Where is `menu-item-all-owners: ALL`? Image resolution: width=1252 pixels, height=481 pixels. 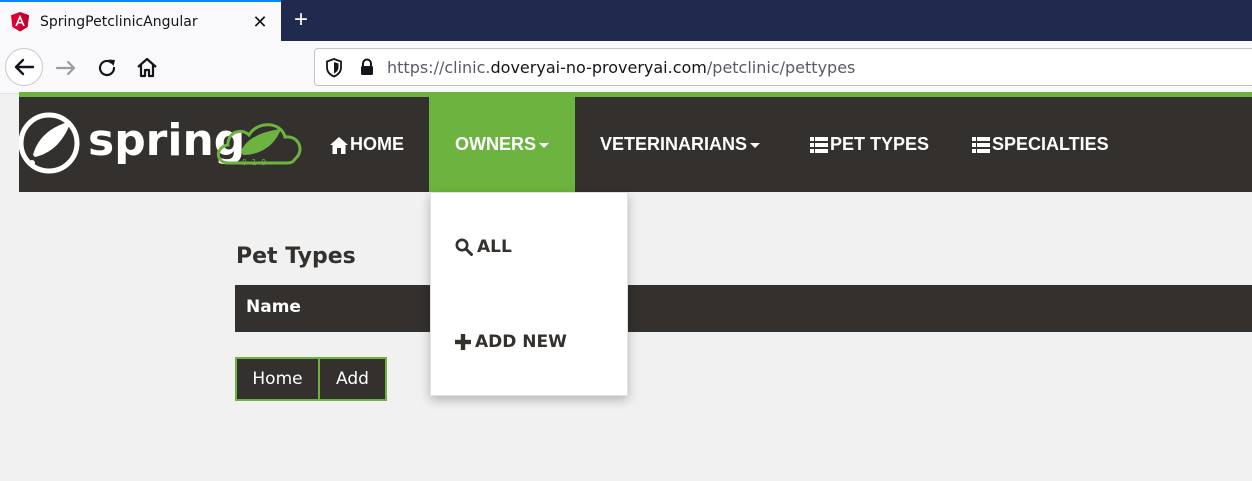 menu-item-all-owners: ALL is located at coordinates (483, 247).